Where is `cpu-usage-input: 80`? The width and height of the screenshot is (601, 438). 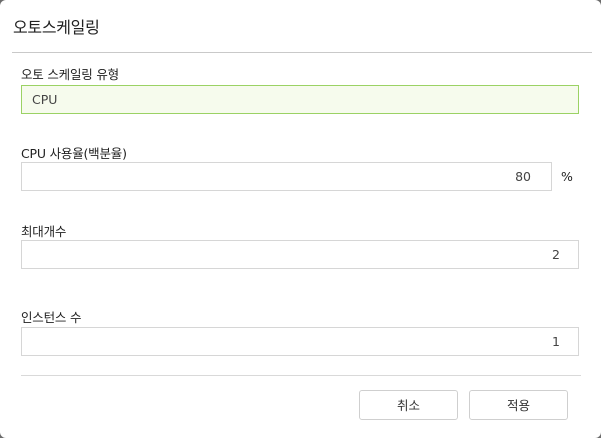 cpu-usage-input: 80 is located at coordinates (286, 176).